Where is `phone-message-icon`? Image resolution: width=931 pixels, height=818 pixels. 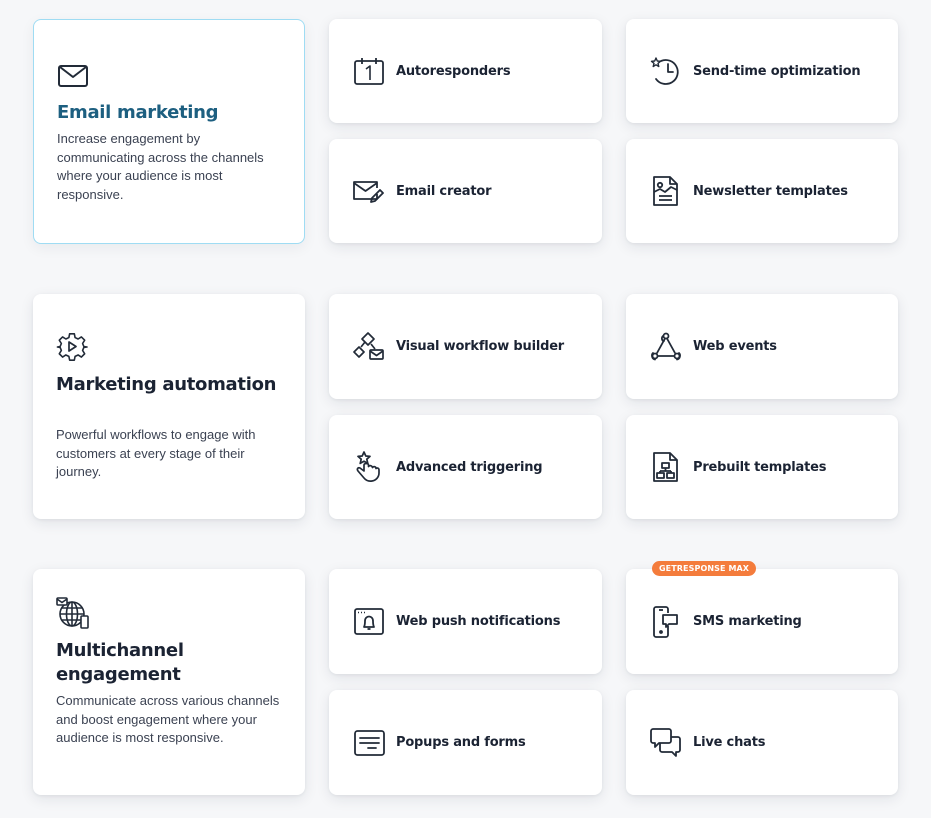 phone-message-icon is located at coordinates (666, 621).